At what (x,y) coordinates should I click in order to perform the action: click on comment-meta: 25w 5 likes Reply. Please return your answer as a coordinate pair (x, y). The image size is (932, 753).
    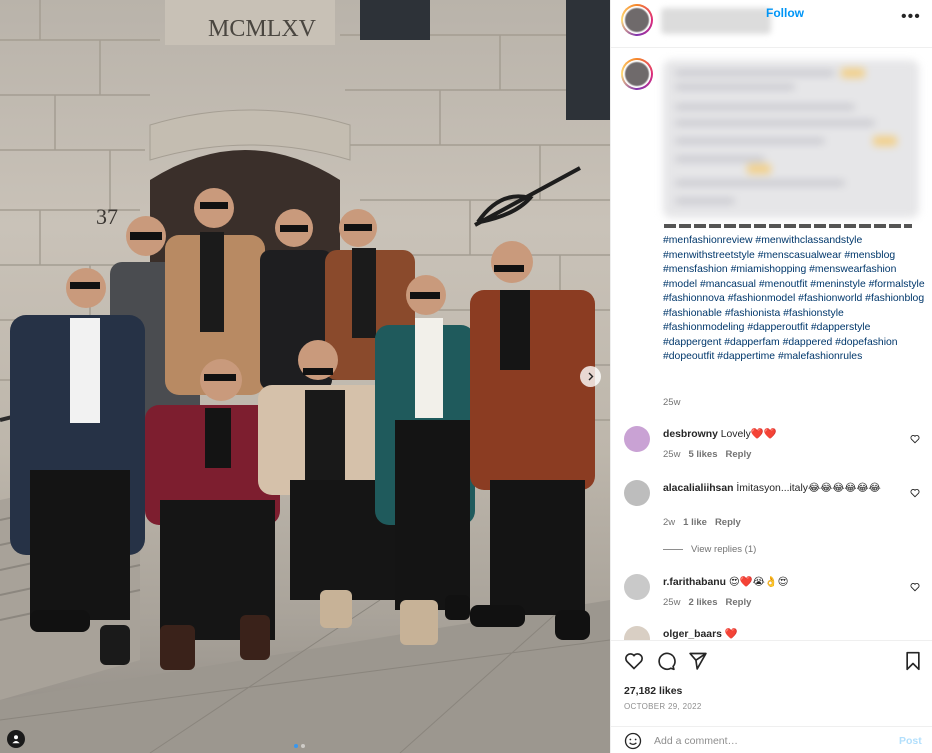
    Looking at the image, I should click on (707, 454).